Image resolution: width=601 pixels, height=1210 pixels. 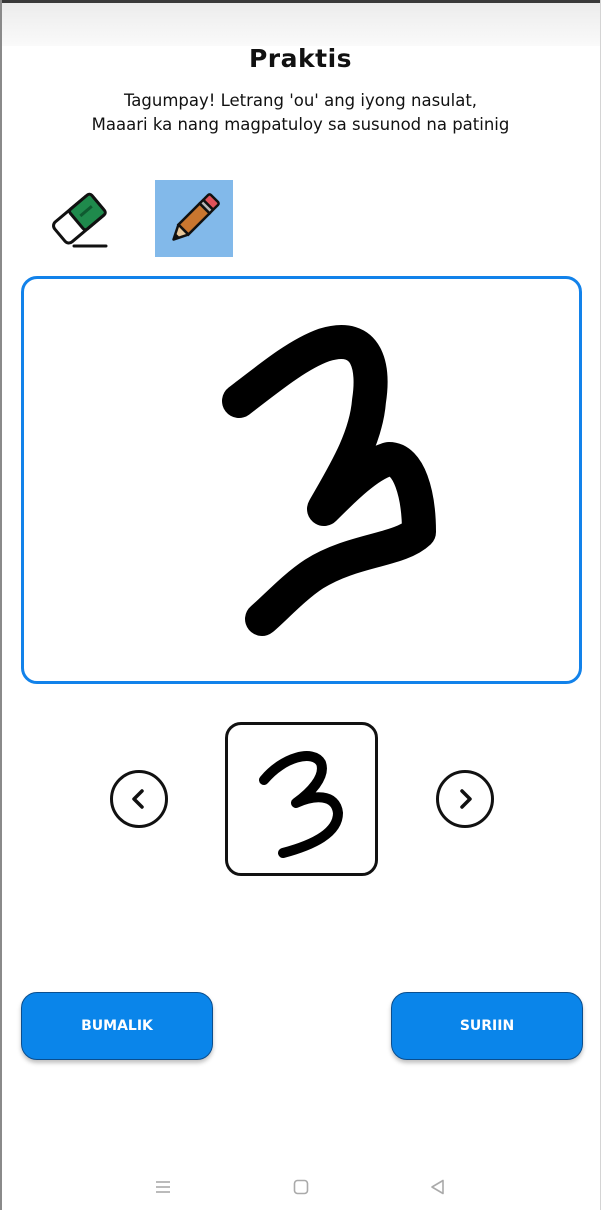 I want to click on reference-letter-card, so click(x=301, y=799).